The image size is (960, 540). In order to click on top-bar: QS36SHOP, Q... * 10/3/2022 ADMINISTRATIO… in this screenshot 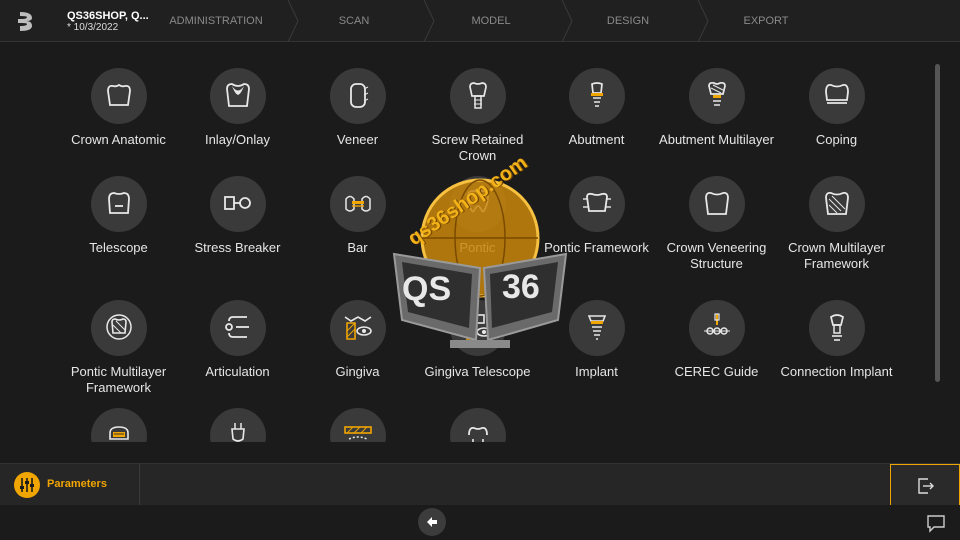, I will do `click(480, 21)`.